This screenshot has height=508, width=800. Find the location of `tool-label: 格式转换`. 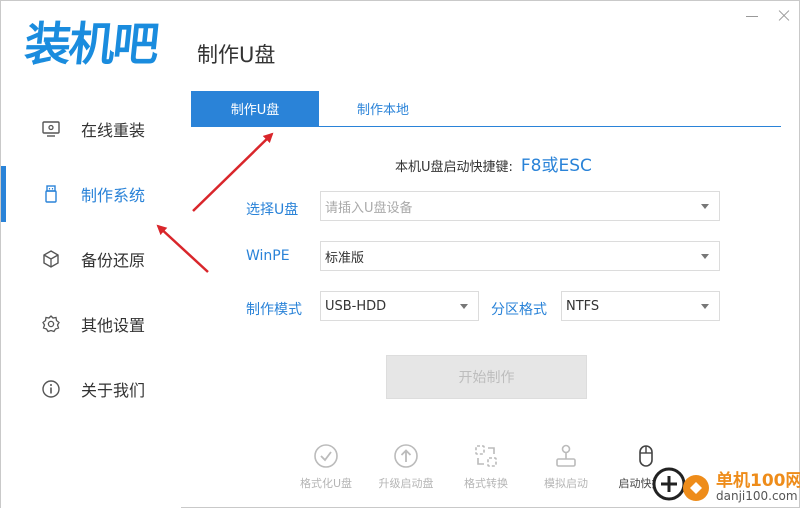

tool-label: 格式转换 is located at coordinates (486, 483).